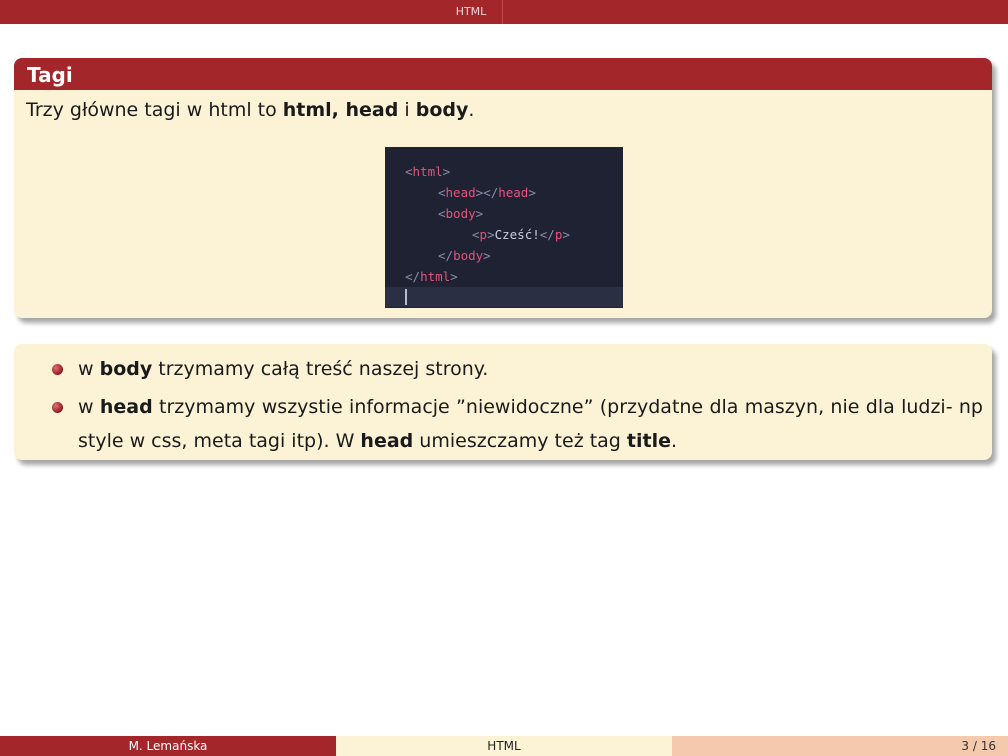 This screenshot has width=1008, height=756. I want to click on code-line-2: <head></head>, so click(487, 192).